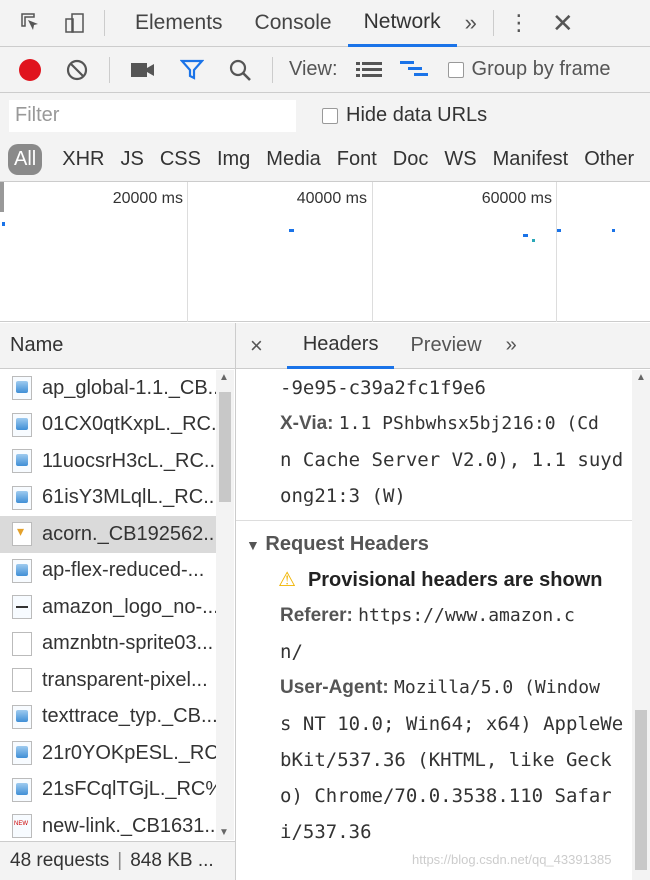  What do you see at coordinates (434, 544) in the screenshot?
I see `section-toggle: ▼ Request Headers` at bounding box center [434, 544].